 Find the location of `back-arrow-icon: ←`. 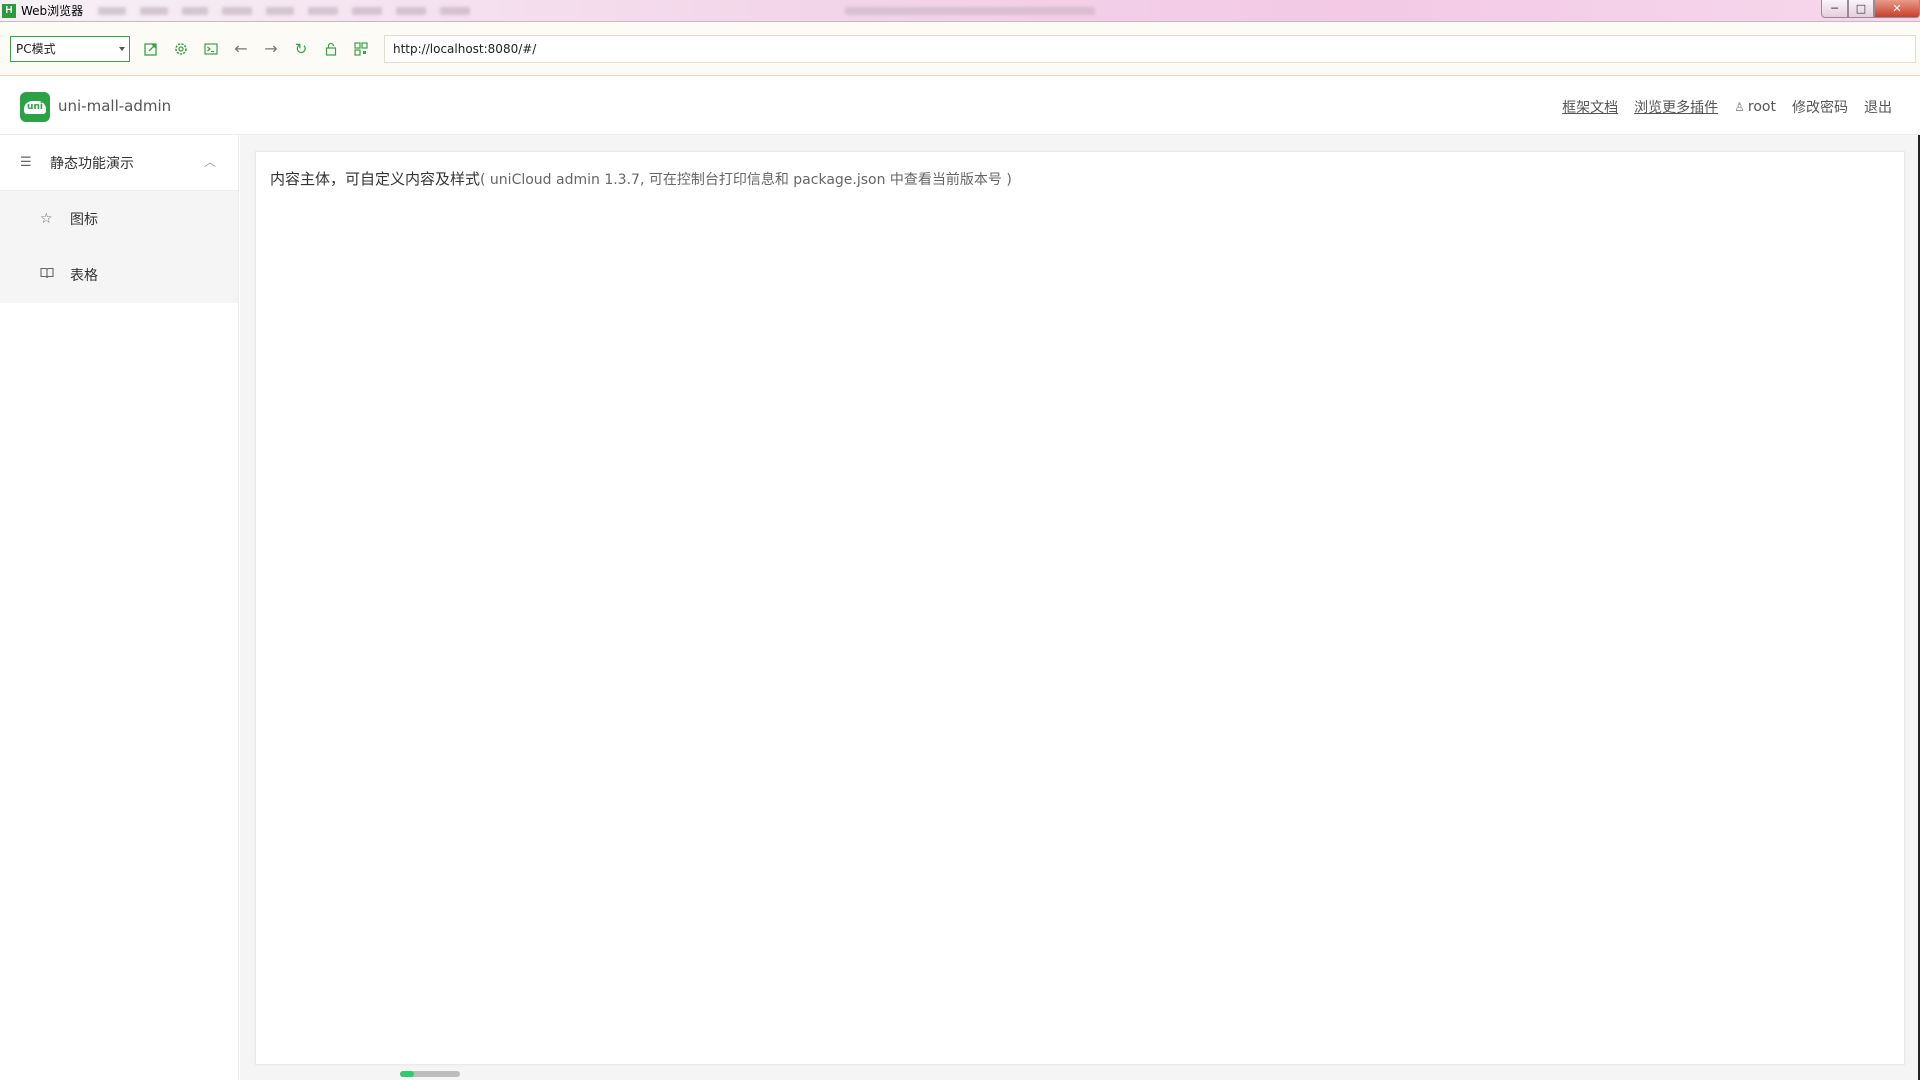

back-arrow-icon: ← is located at coordinates (241, 49).